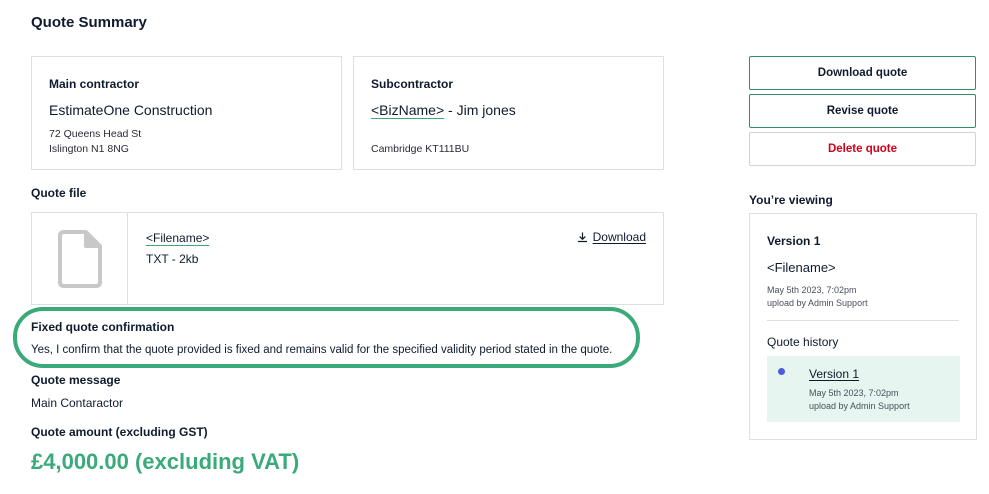 The height and width of the screenshot is (494, 989). I want to click on fixed-quote-highlight-outline, so click(326, 337).